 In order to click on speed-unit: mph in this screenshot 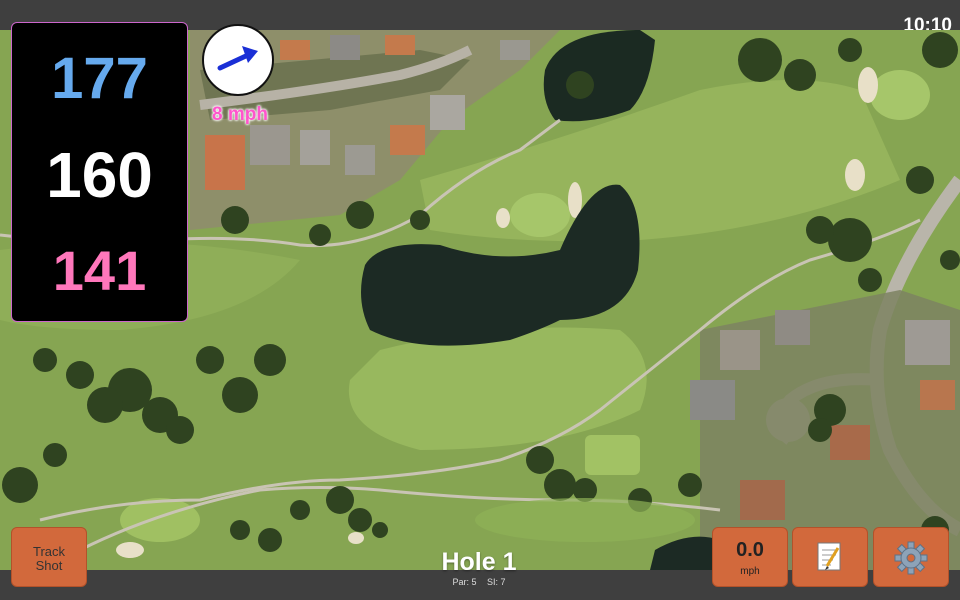, I will do `click(750, 571)`.